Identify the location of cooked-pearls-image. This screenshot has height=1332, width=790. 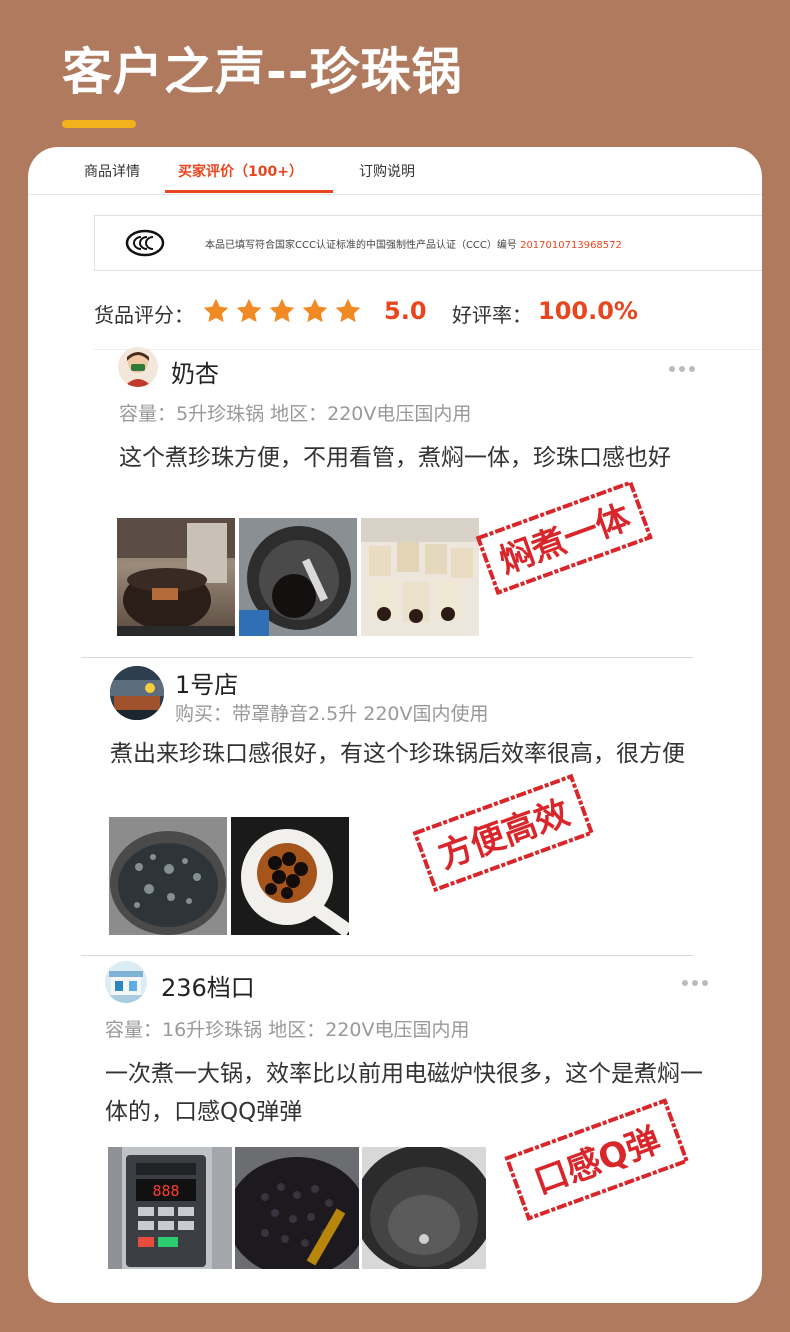
(297, 1208).